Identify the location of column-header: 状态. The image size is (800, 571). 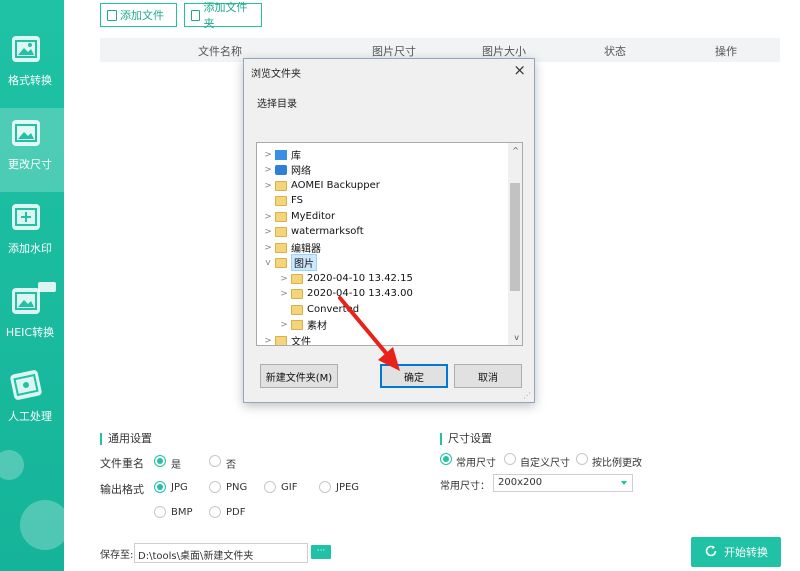
(615, 51).